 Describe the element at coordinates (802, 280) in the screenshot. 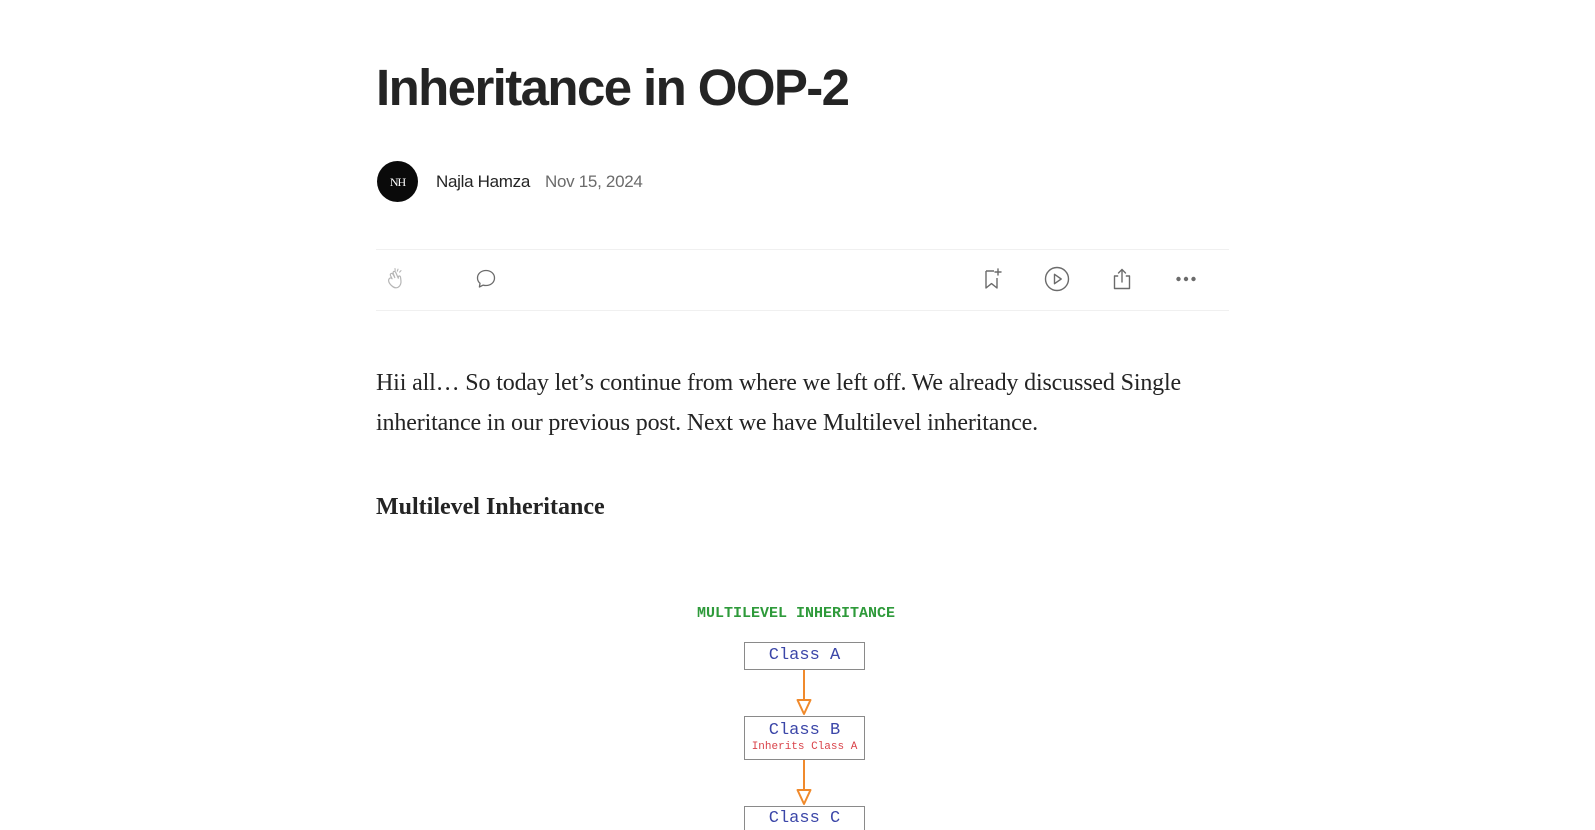

I see `article-action-bar` at that location.